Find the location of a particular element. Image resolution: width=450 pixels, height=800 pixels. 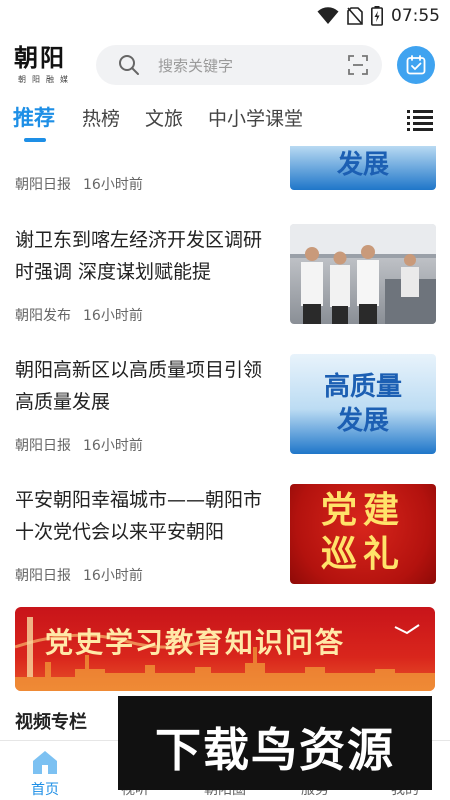

party-history-banner: 党史学习教育知识问答 is located at coordinates (225, 649).